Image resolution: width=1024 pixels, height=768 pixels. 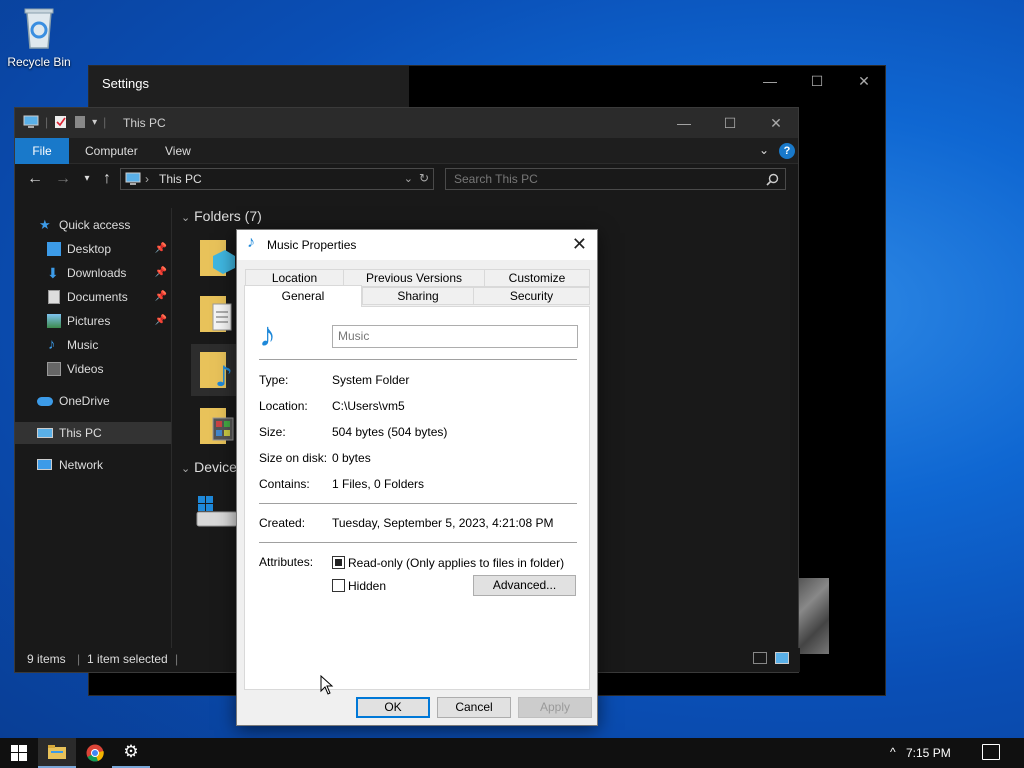 What do you see at coordinates (274, 380) in the screenshot?
I see `type-label: Type:` at bounding box center [274, 380].